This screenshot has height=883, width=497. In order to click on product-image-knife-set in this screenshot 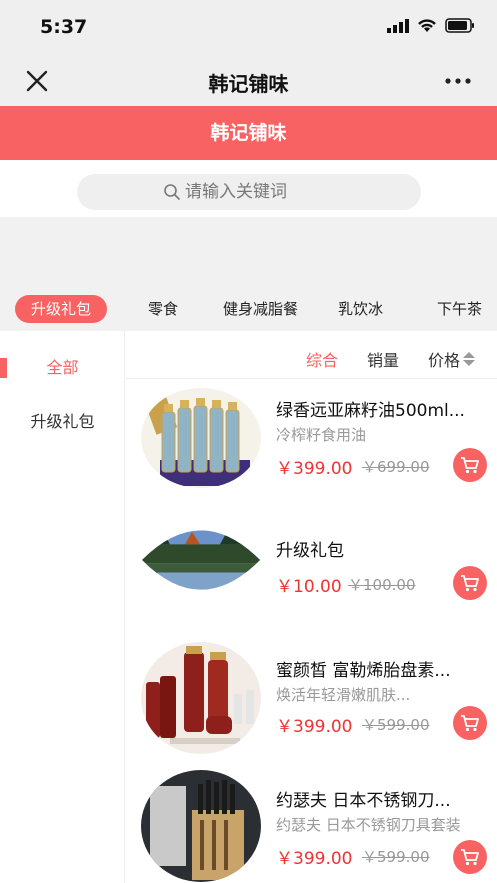, I will do `click(201, 826)`.